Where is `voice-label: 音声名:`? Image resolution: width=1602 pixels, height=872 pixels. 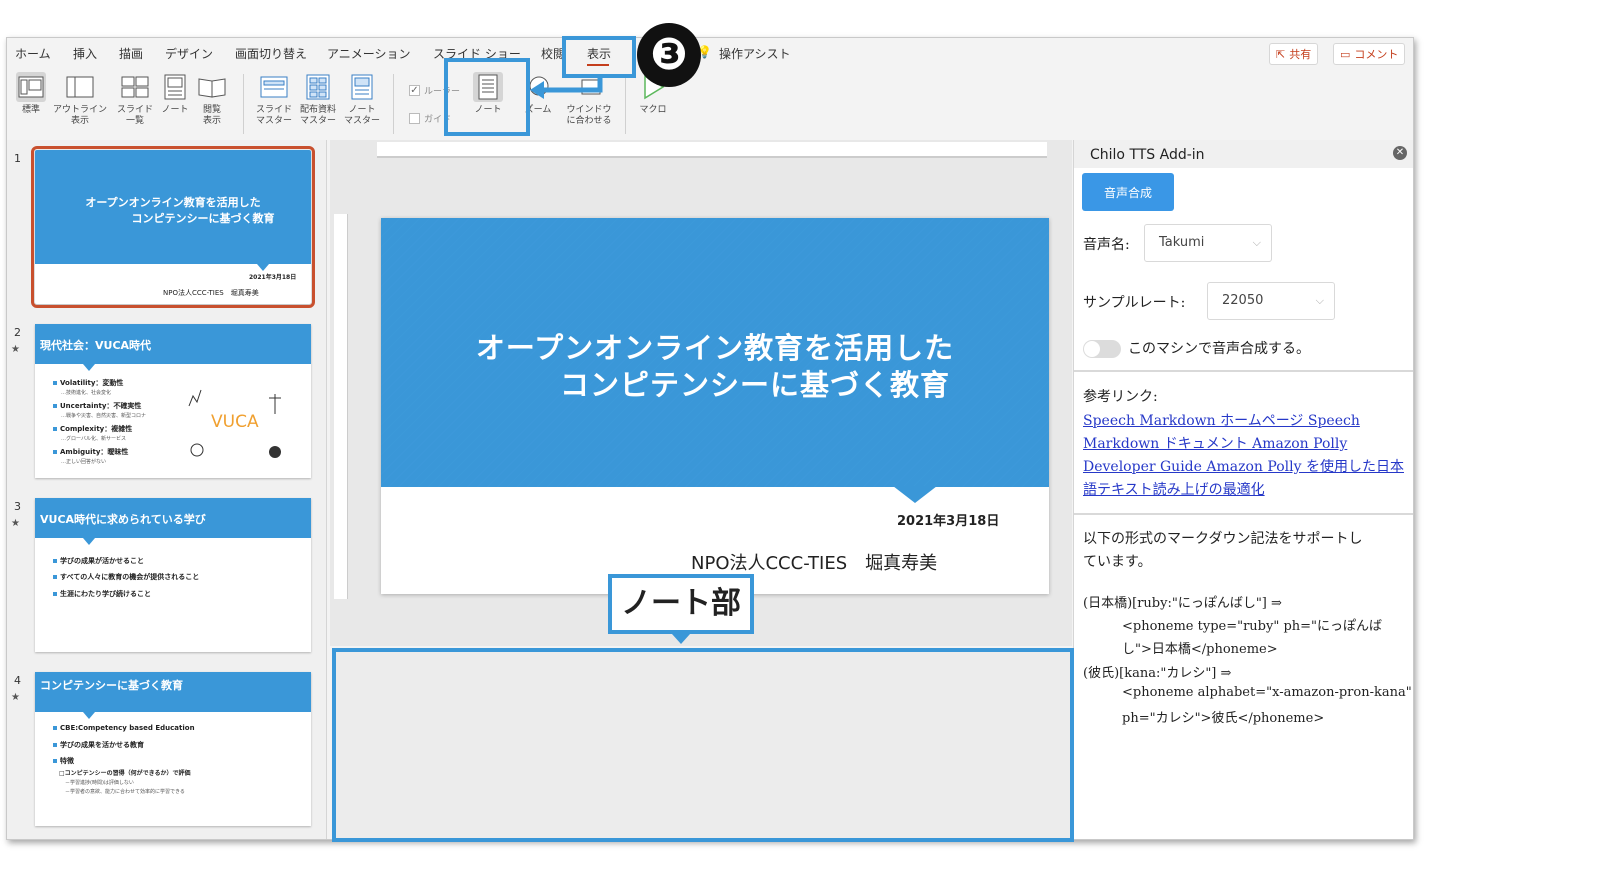
voice-label: 音声名: is located at coordinates (1106, 245).